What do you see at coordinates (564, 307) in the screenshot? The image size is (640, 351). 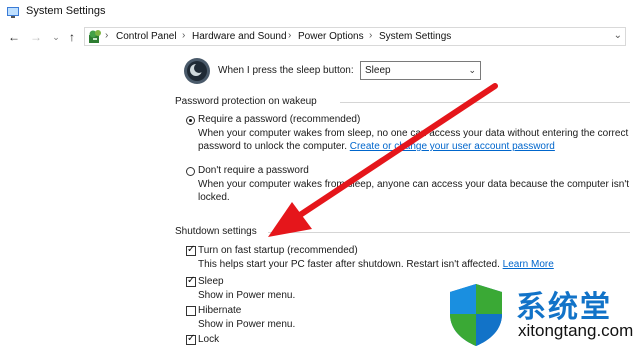 I see `watermark-chinese-text: 系统堂` at bounding box center [564, 307].